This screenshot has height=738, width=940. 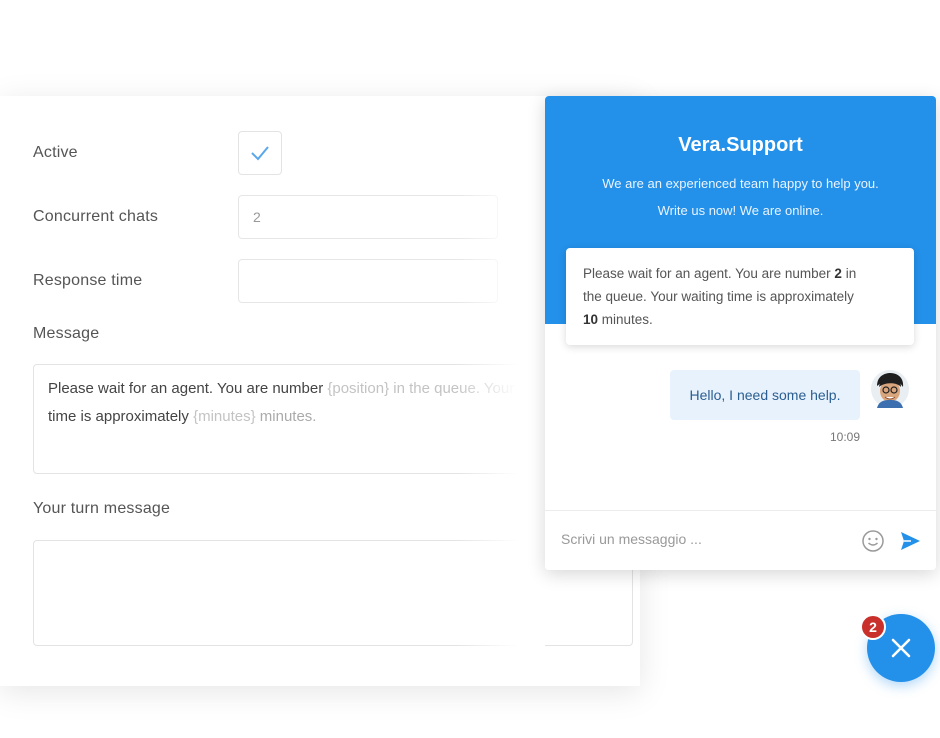 I want to click on message-text-part3: time is approximately, so click(x=121, y=416).